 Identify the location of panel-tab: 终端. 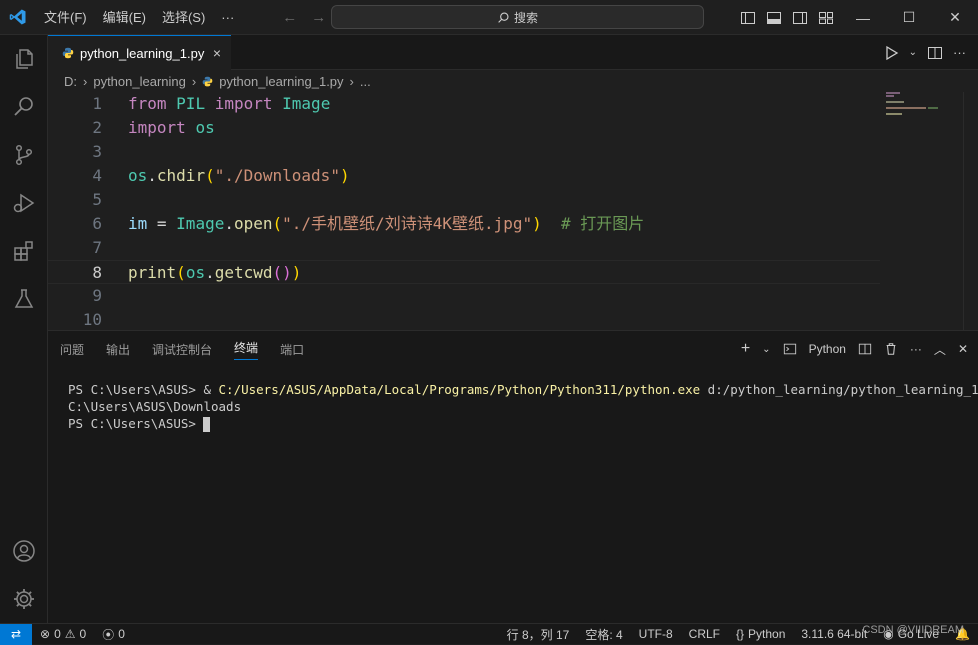
(246, 349).